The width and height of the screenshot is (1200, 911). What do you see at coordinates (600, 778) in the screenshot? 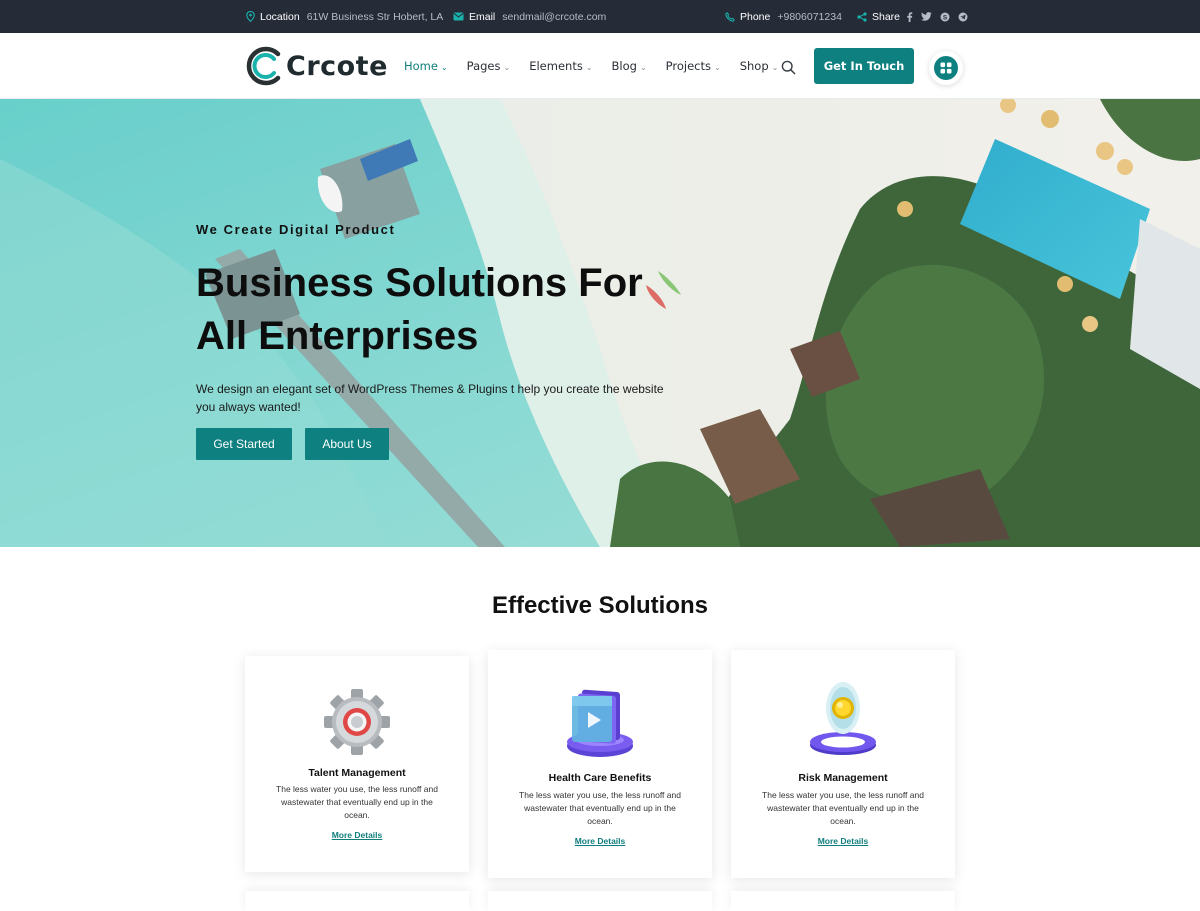
I see `card-title: Health Care Benefits` at bounding box center [600, 778].